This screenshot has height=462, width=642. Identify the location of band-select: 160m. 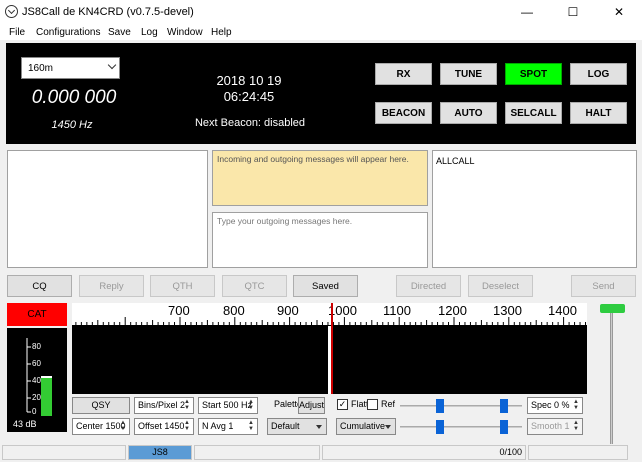
(70, 68).